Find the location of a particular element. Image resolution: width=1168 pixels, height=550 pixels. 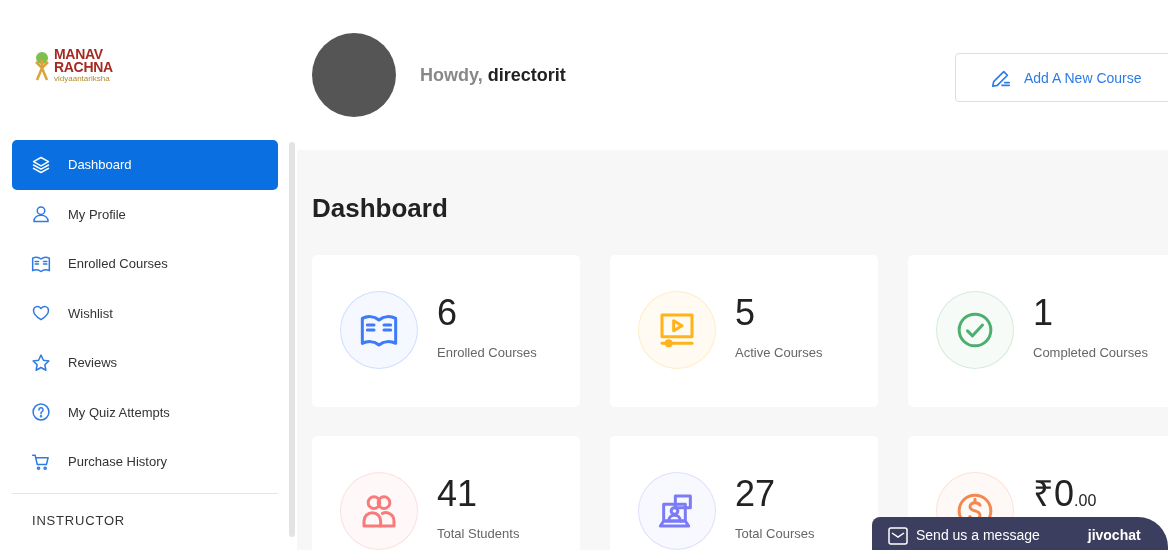

user-icon is located at coordinates (41, 214).